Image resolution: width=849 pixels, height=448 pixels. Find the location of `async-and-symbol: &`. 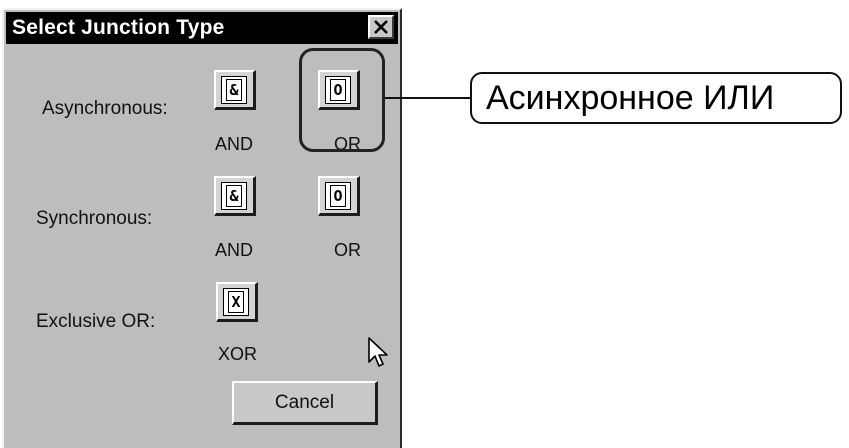

async-and-symbol: & is located at coordinates (234, 90).